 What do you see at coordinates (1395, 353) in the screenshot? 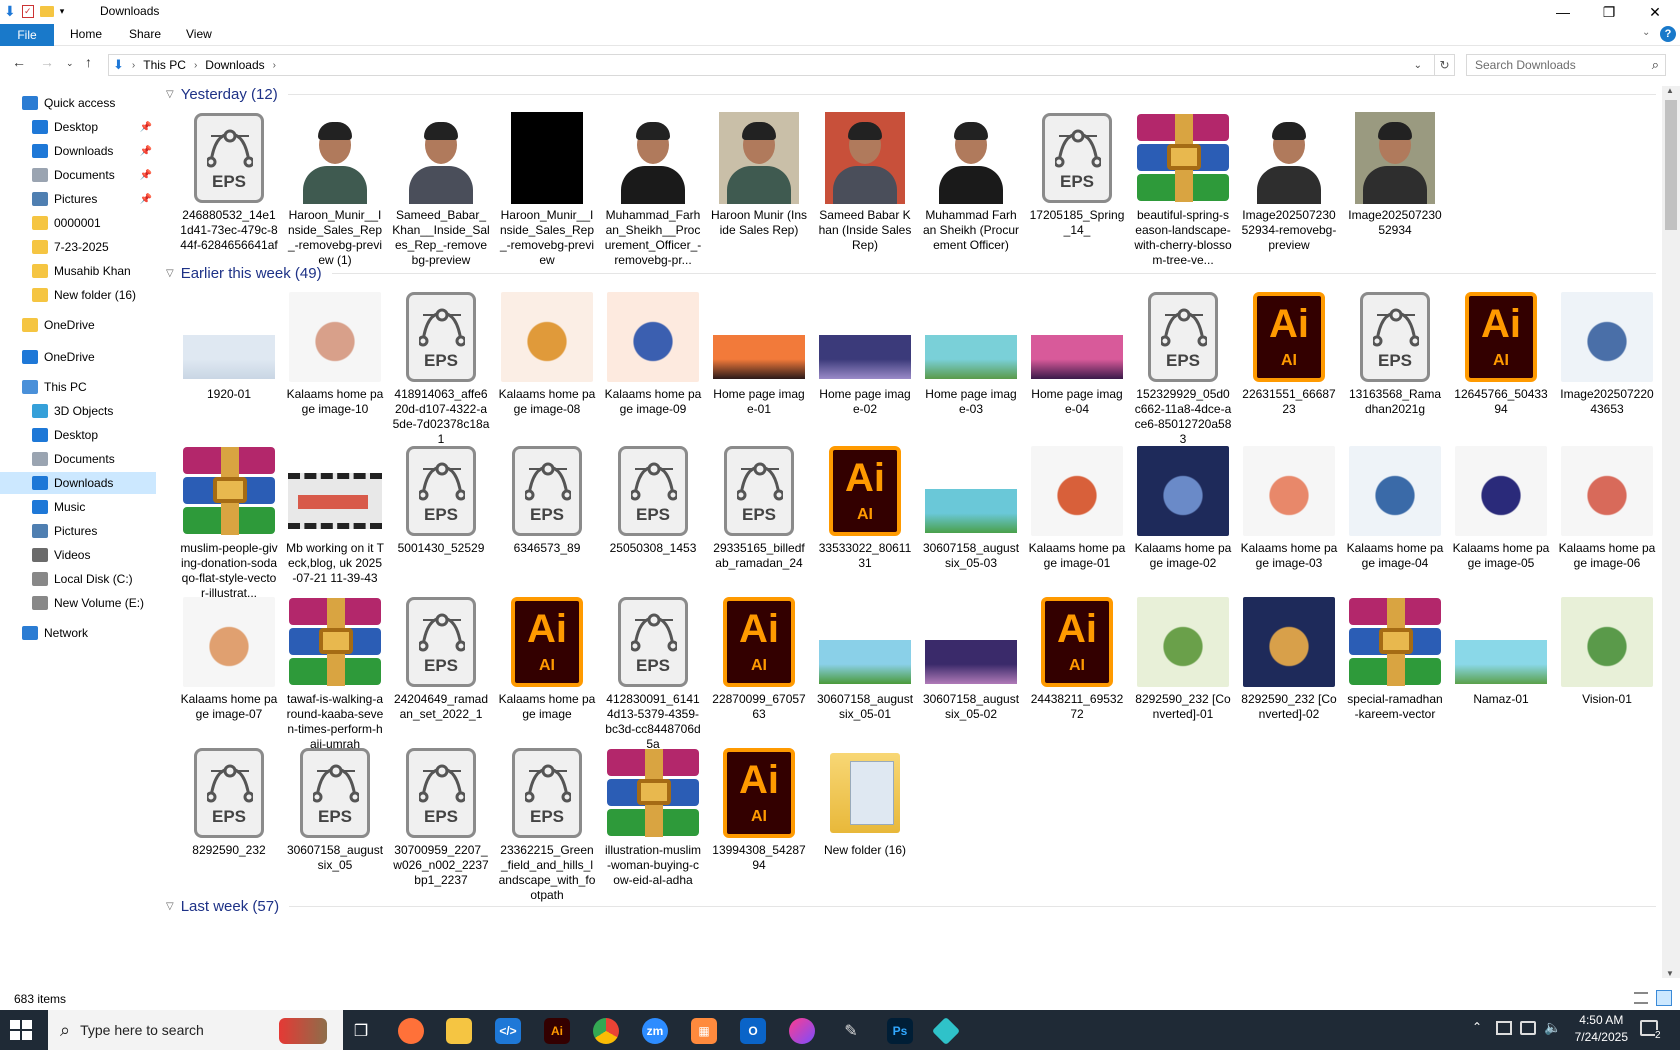
I see `file-item: EPS 13163568_Ramadhan2021g` at bounding box center [1395, 353].